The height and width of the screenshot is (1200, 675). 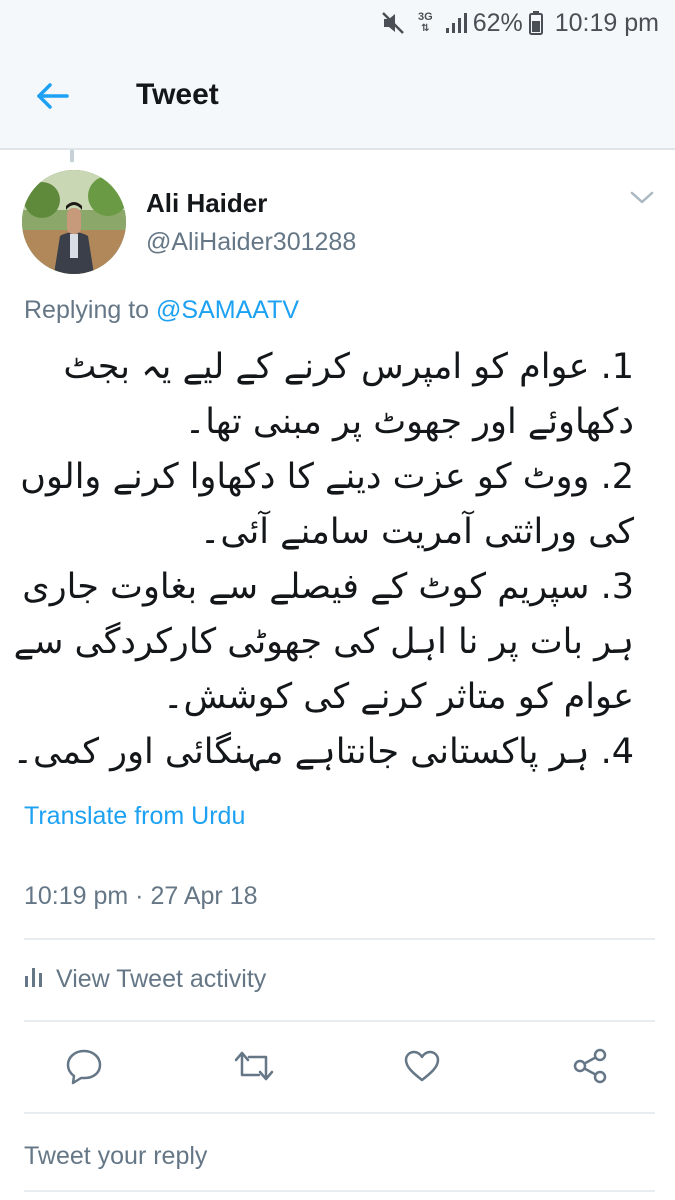 I want to click on tweet-text-line: دکھاوئے اور جھوٹ پر مبنی تھا۔, so click(x=409, y=422).